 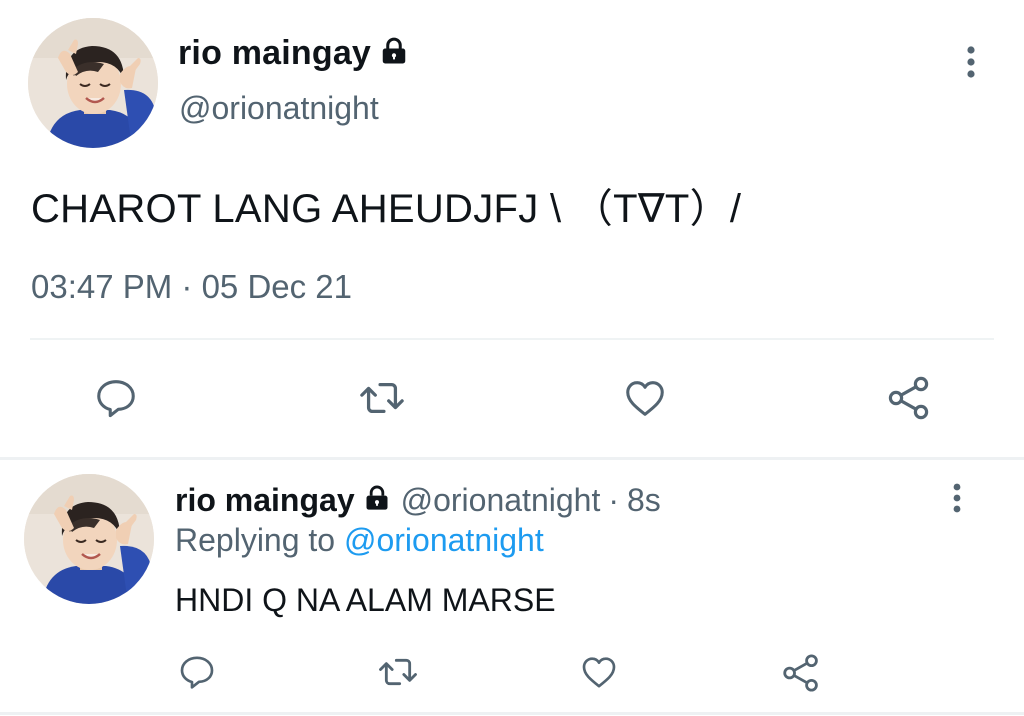 I want to click on reply-header: rio maingay @orionatnight · 8s, so click(x=418, y=500).